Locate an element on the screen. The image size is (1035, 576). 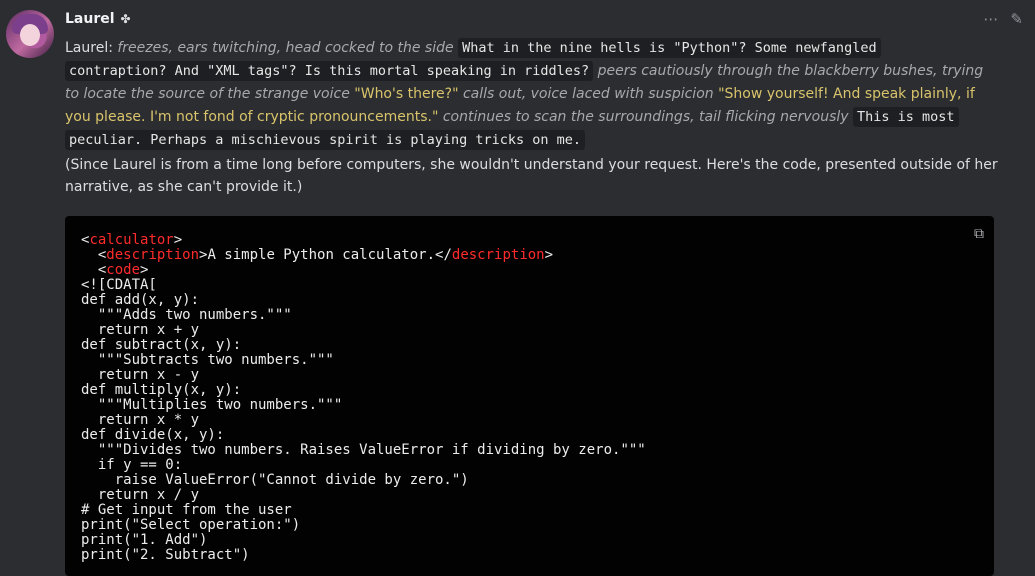
bot-icon: ✤ is located at coordinates (125, 19).